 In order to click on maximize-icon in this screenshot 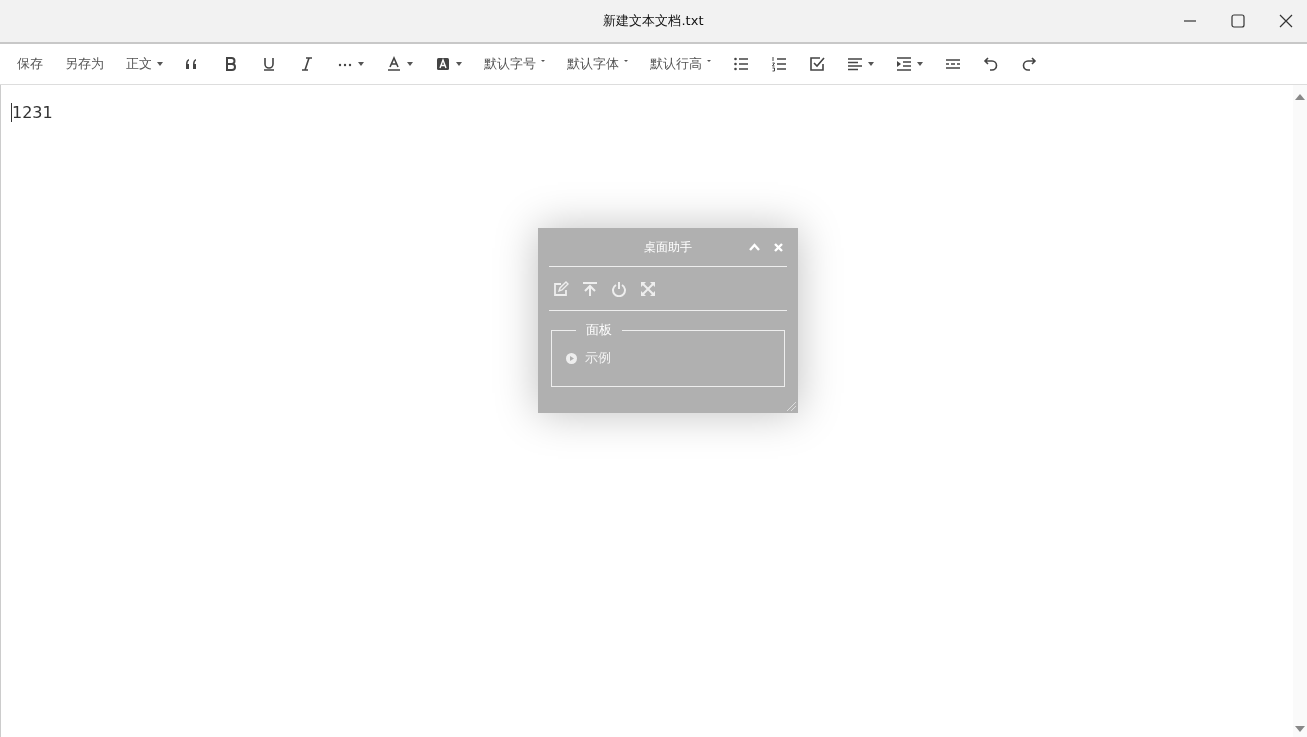, I will do `click(1238, 21)`.